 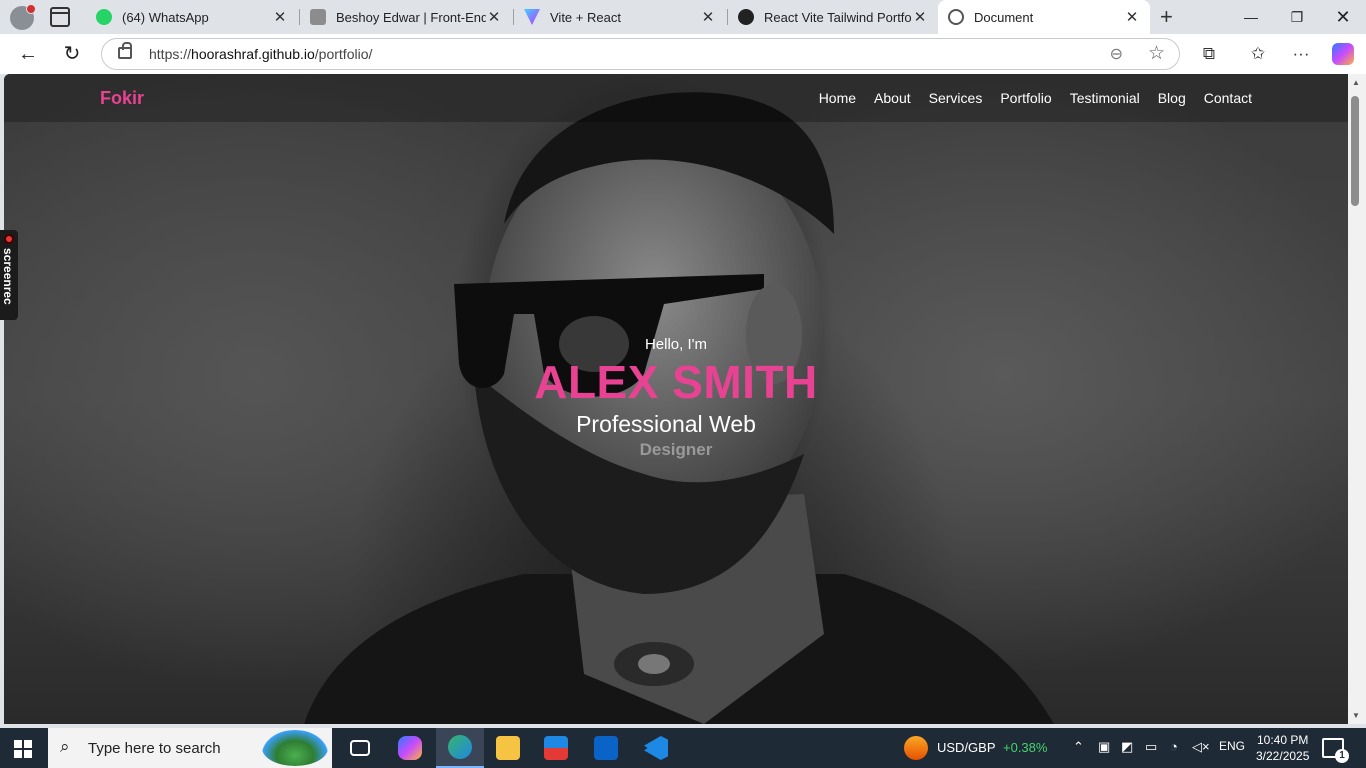 I want to click on stock-widget-icon, so click(x=916, y=748).